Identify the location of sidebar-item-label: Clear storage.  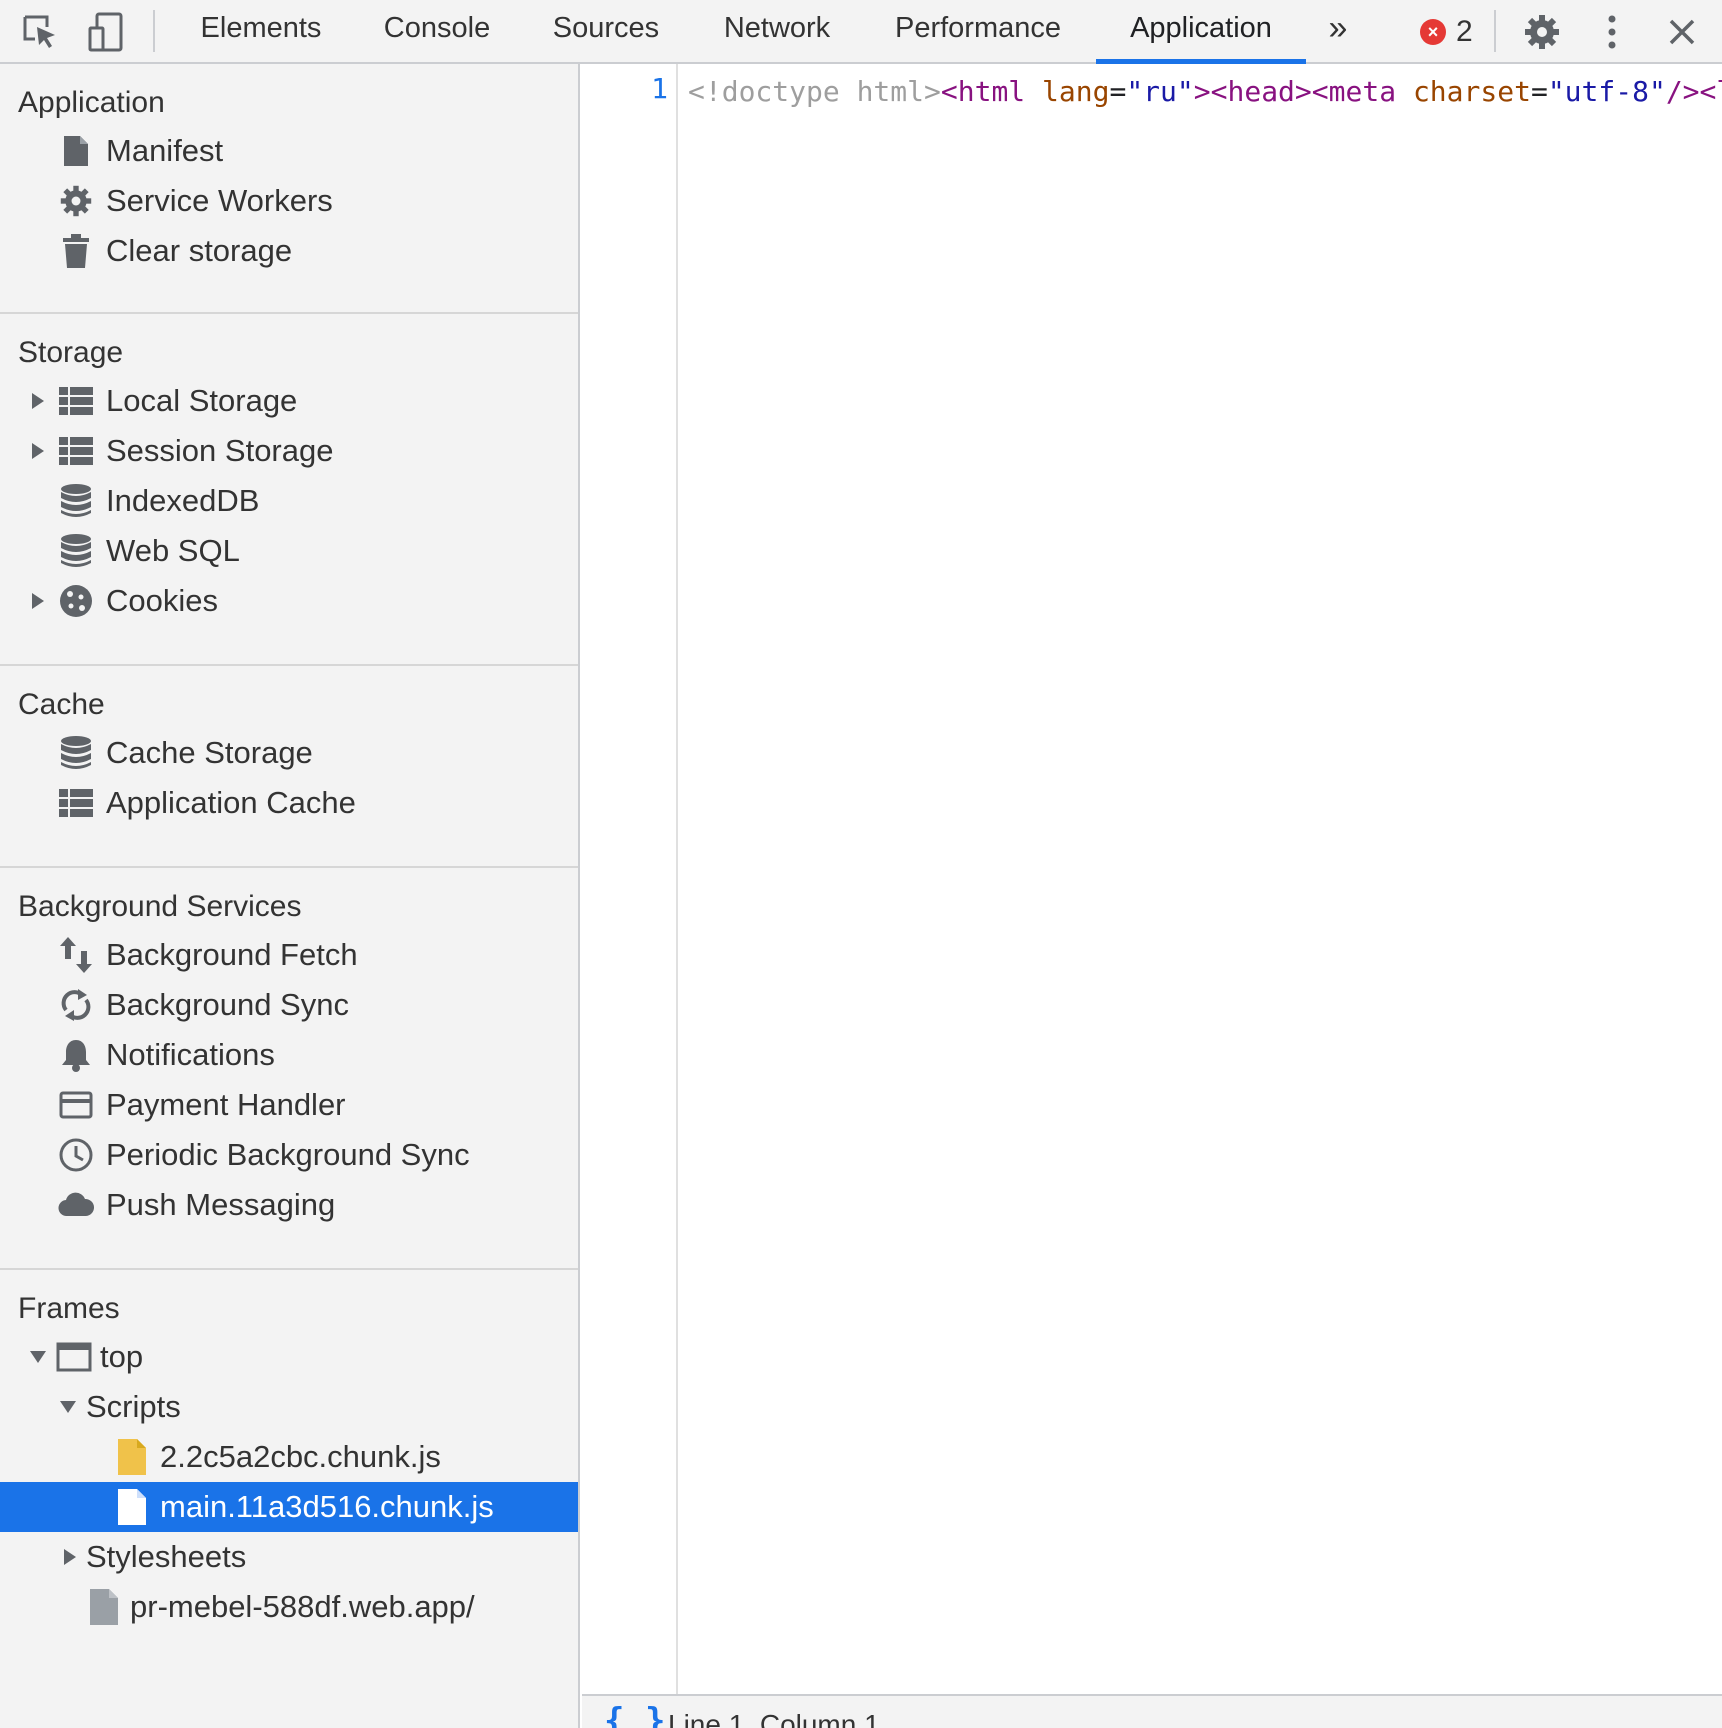
(199, 250).